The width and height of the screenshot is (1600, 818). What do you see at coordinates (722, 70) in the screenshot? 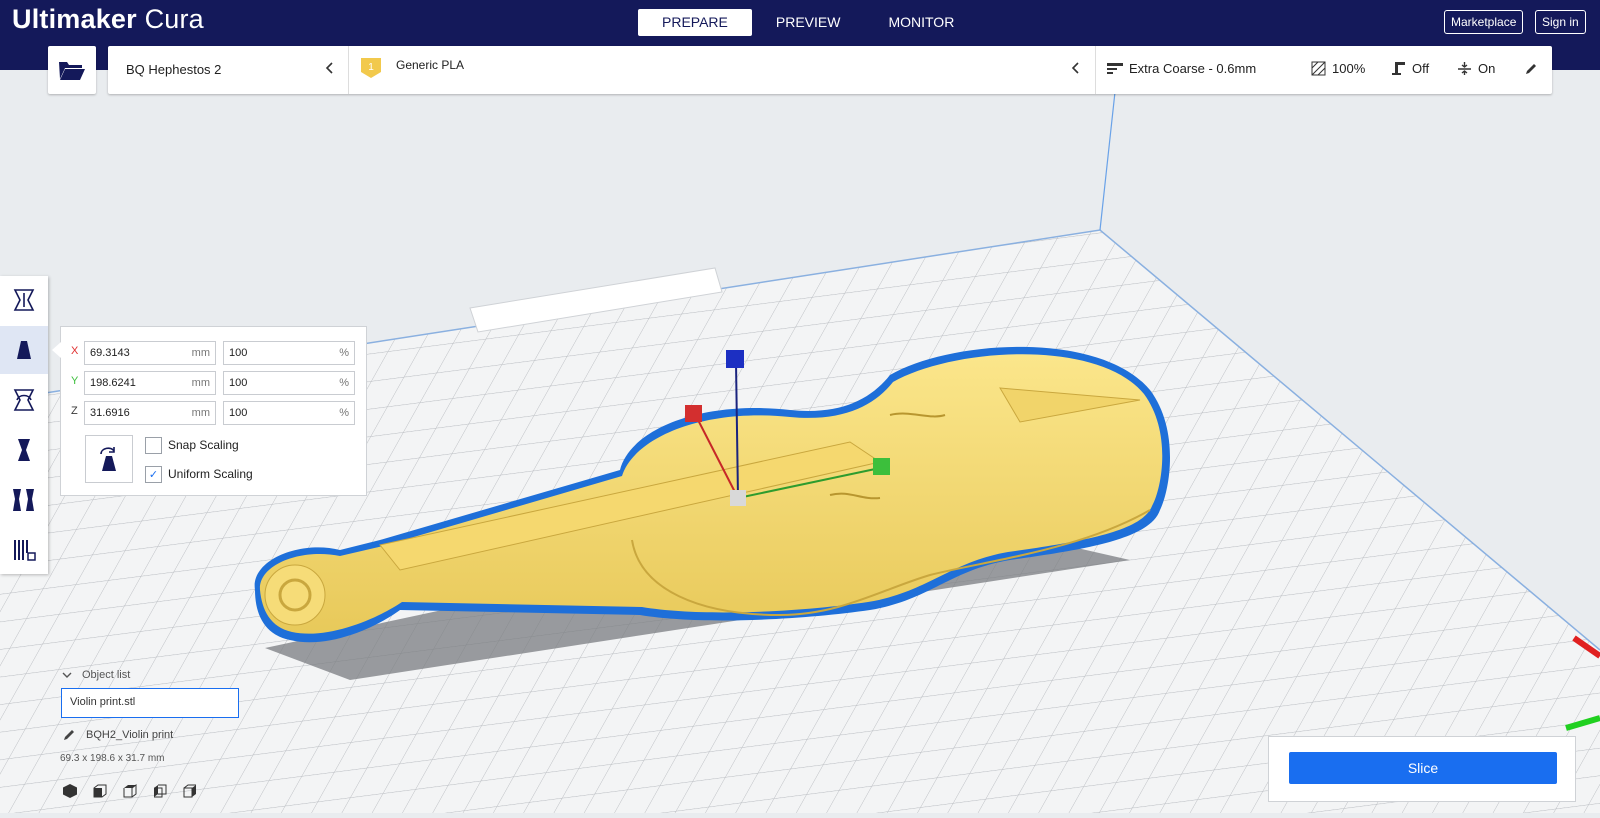
I see `material-selector: 1 Generic PLA` at bounding box center [722, 70].